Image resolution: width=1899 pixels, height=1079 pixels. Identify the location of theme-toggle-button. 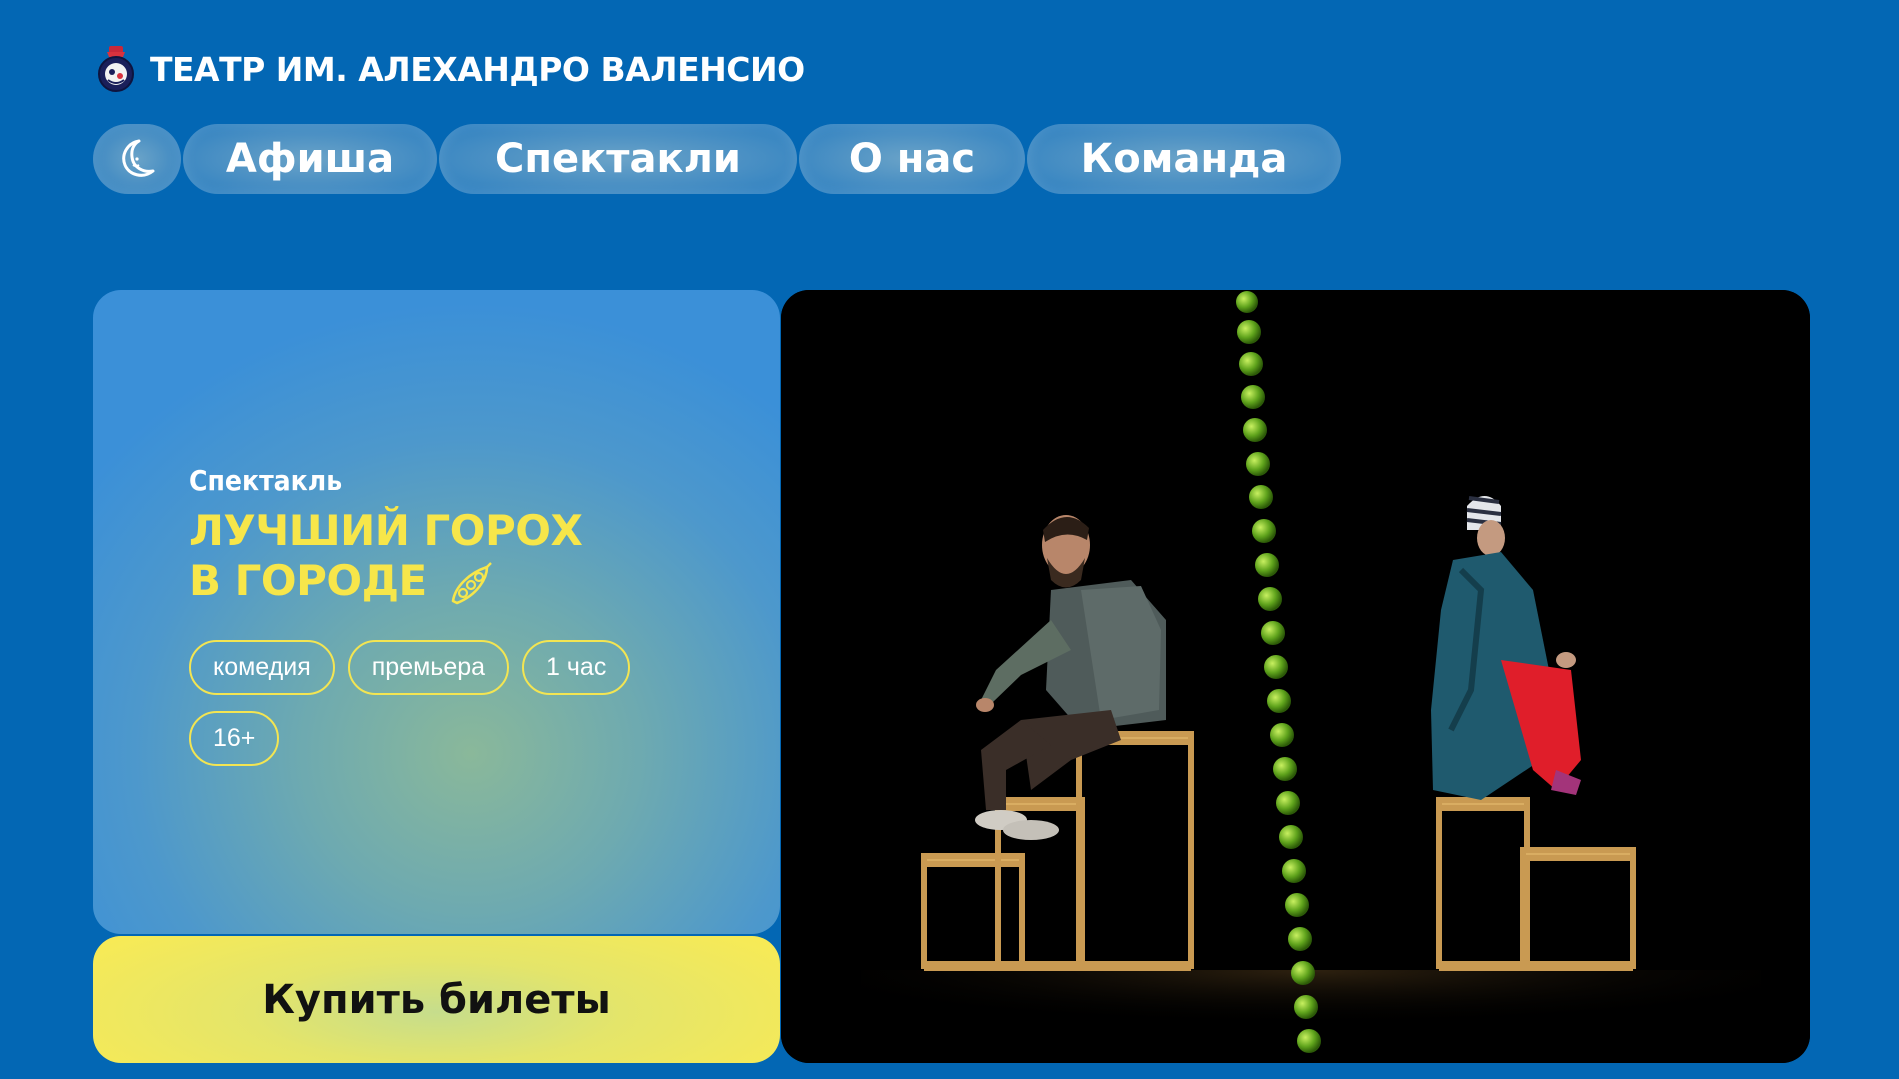
(137, 159).